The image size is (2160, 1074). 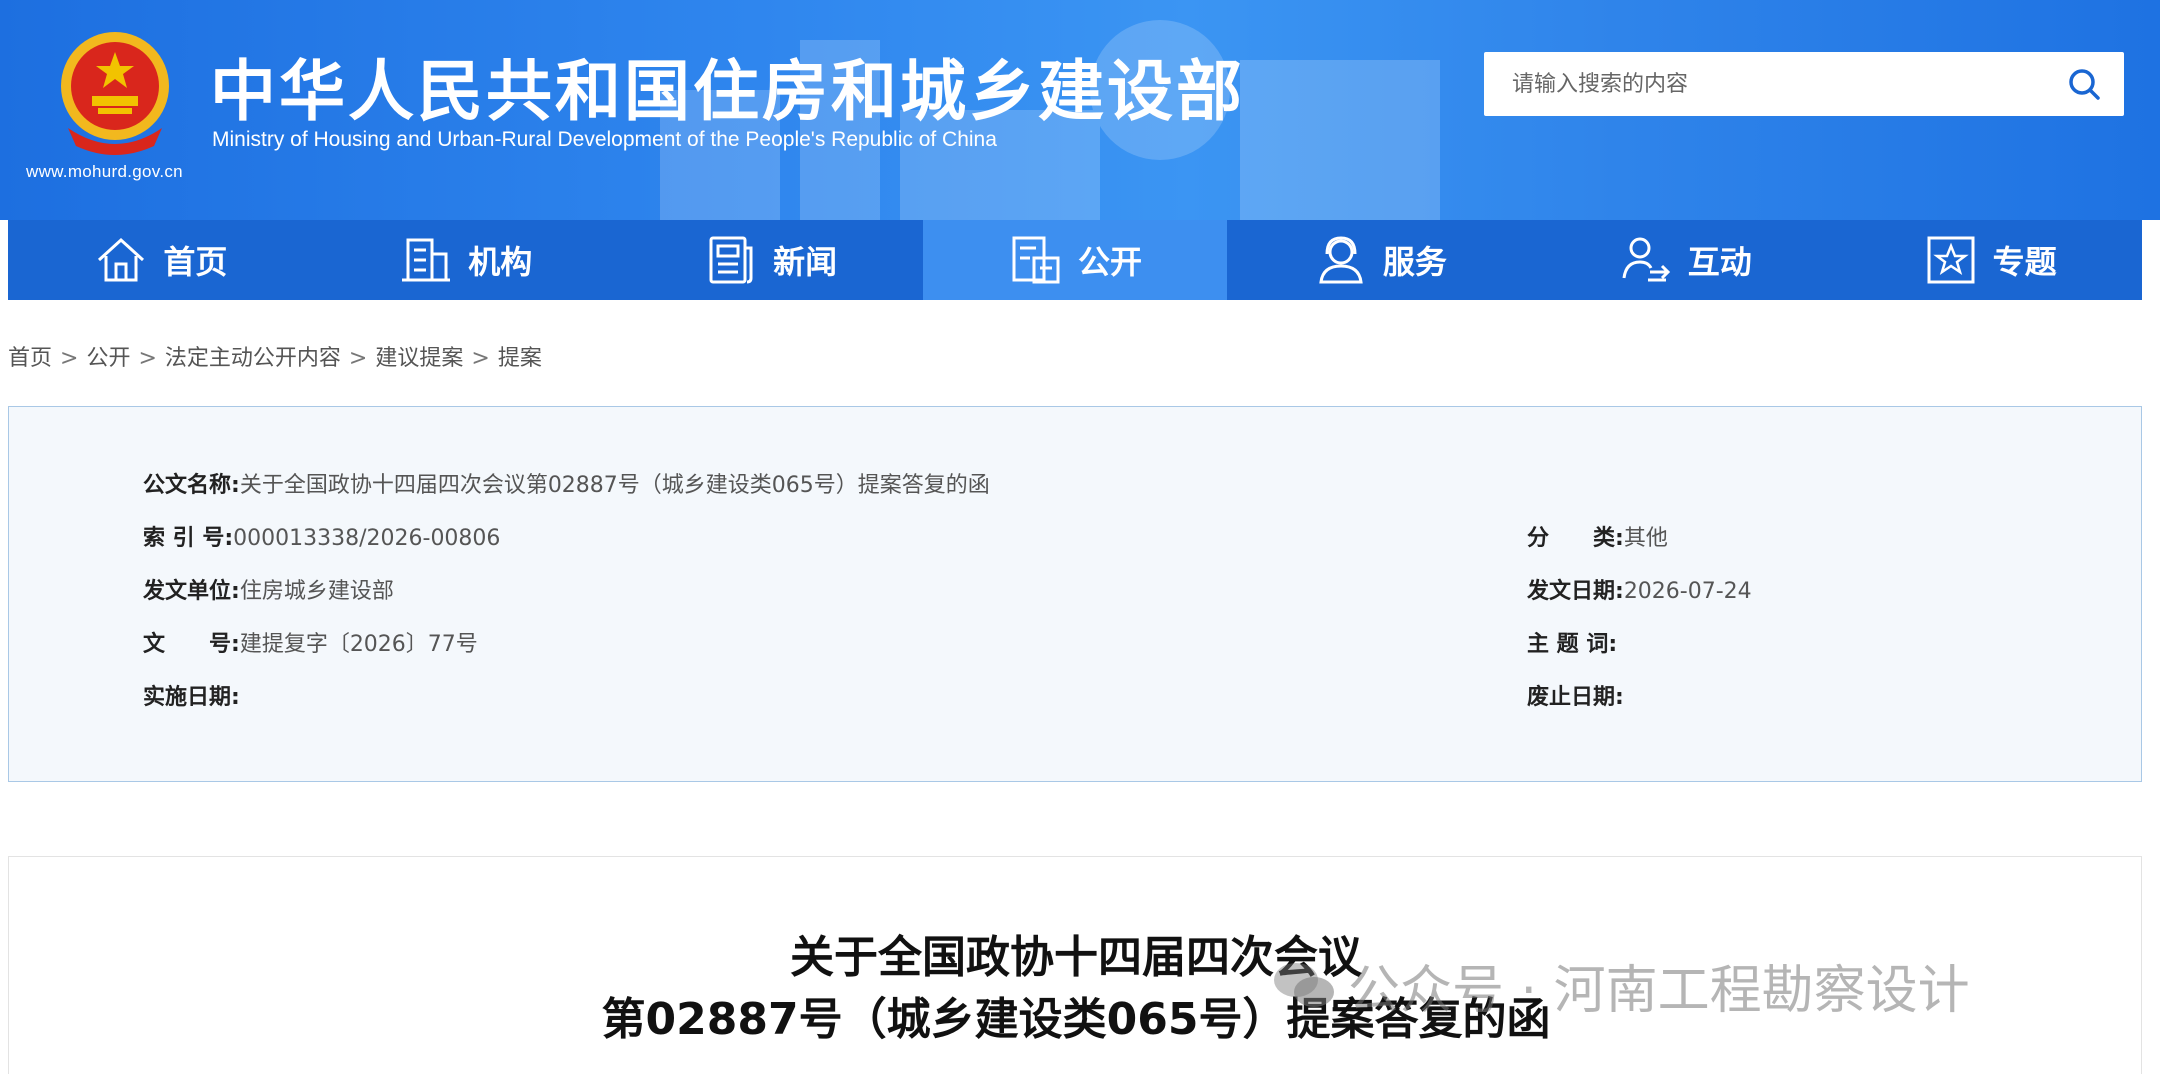 What do you see at coordinates (1575, 697) in the screenshot?
I see `info-label: 废止日期:` at bounding box center [1575, 697].